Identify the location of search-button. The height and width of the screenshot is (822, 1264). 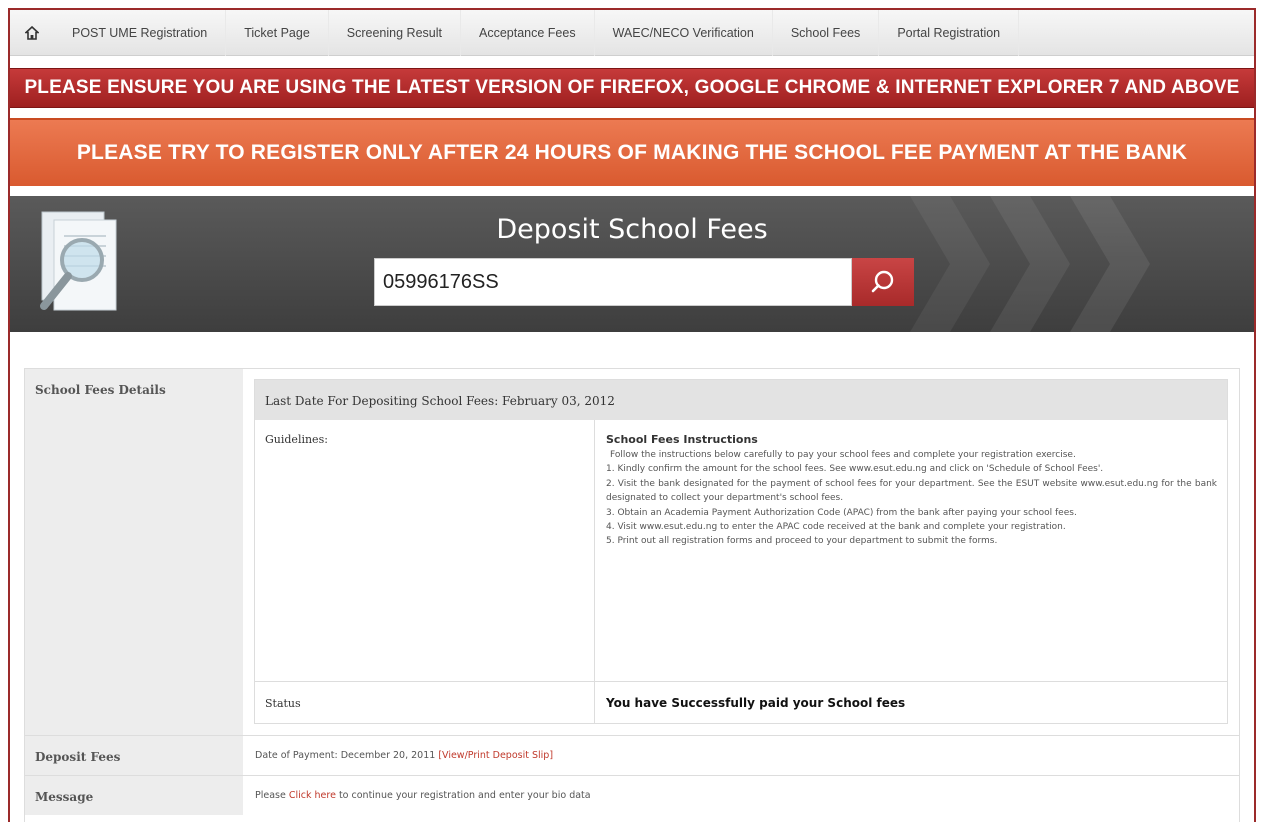
(883, 282).